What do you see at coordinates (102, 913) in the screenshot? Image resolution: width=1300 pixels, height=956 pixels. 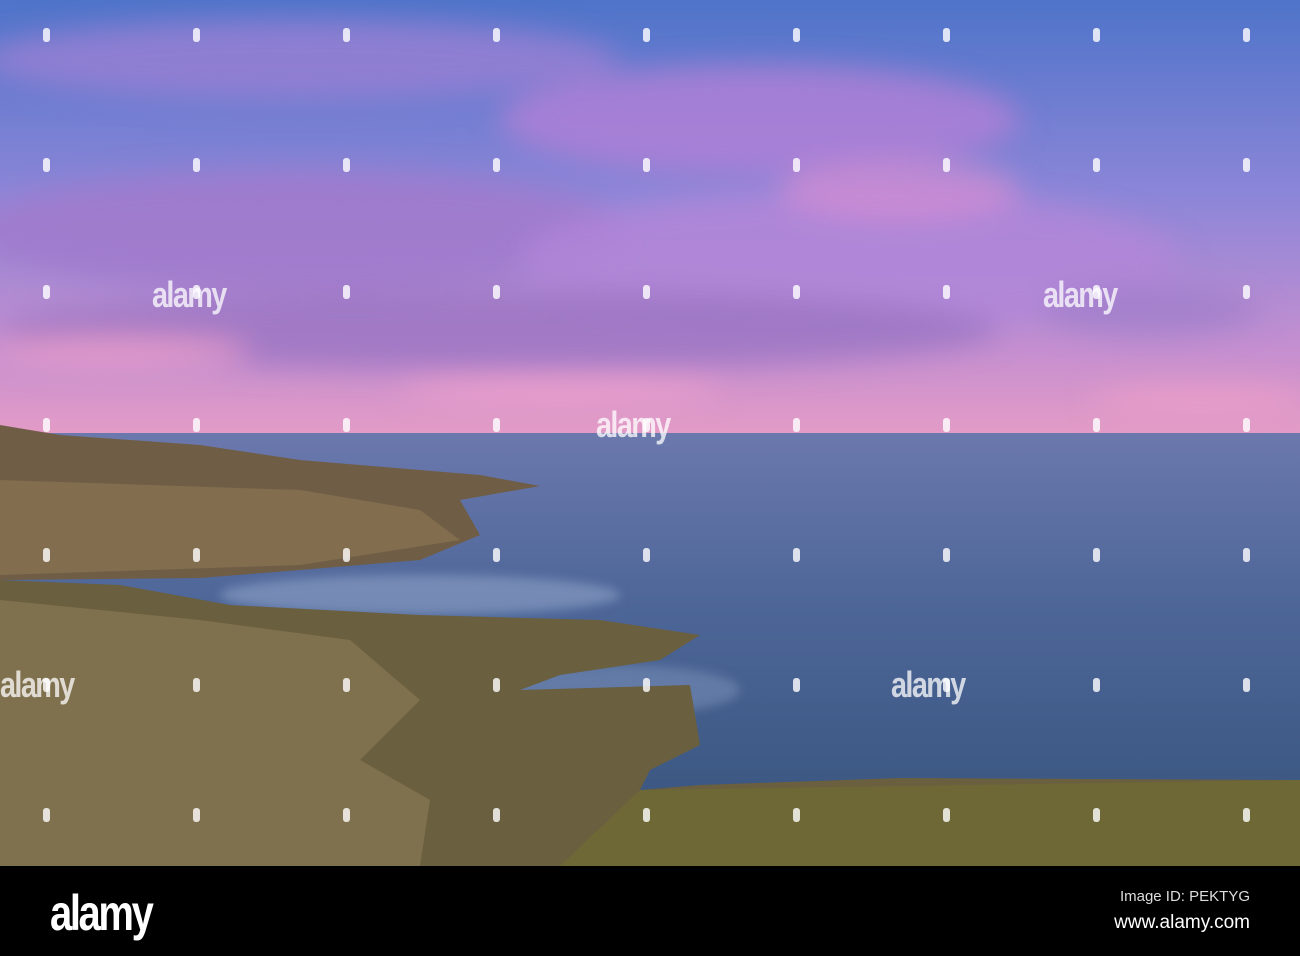 I see `alamy-logo: alamy` at bounding box center [102, 913].